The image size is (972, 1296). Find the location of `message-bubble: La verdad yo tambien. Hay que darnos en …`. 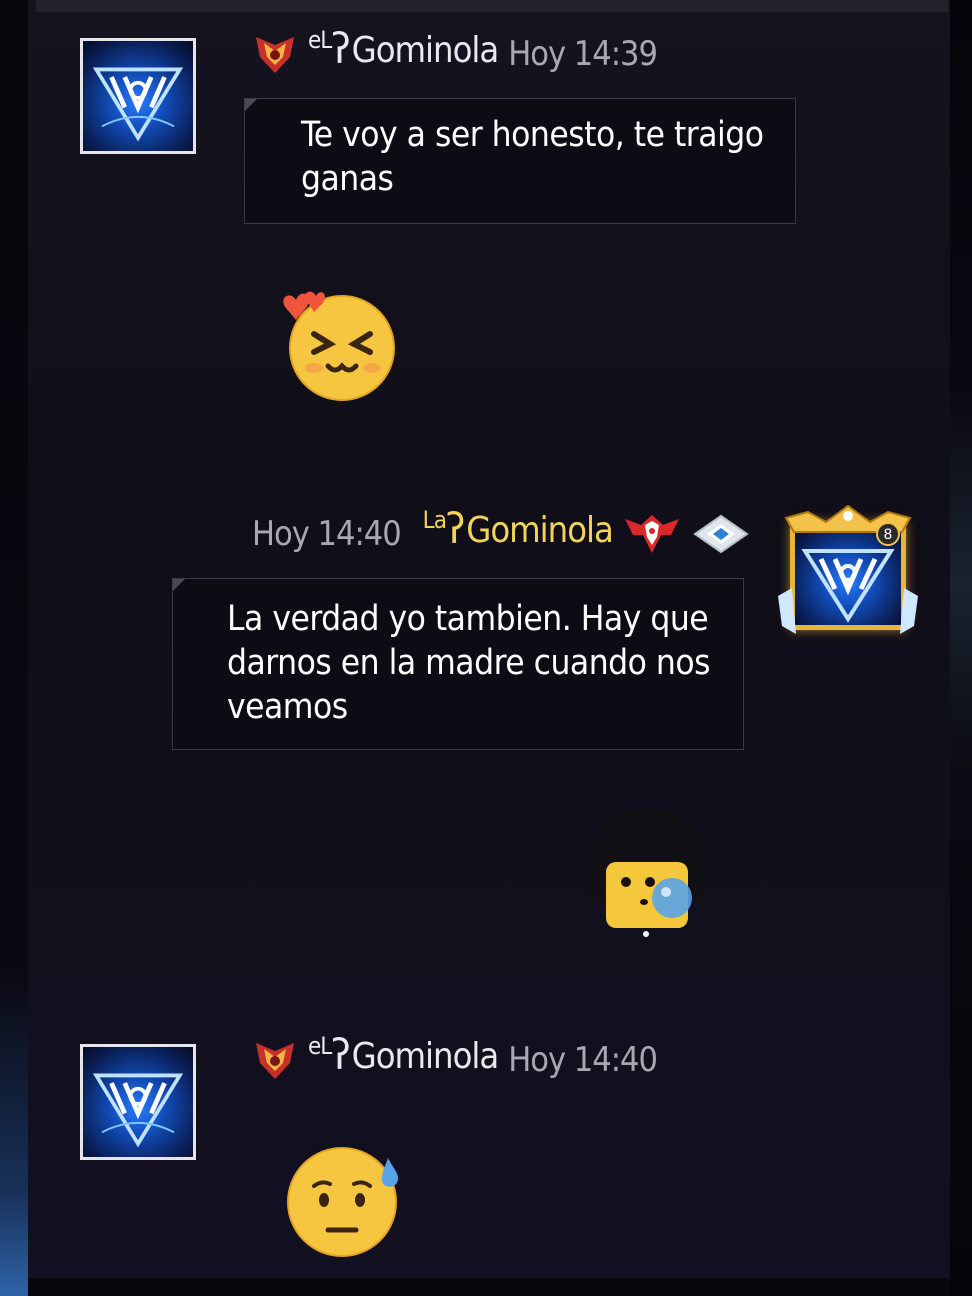

message-bubble: La verdad yo tambien. Hay que darnos en … is located at coordinates (458, 664).